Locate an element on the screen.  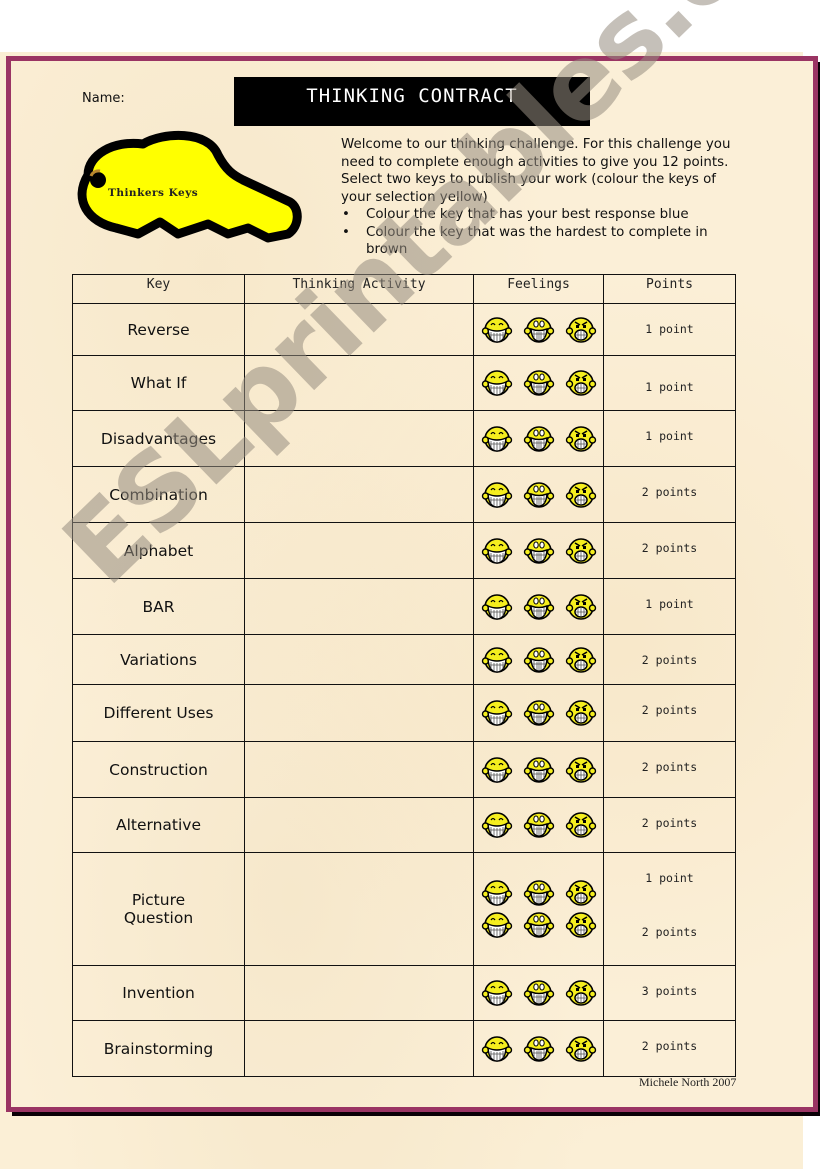
table-row: Disadvantages 1 point is located at coordinates (404, 438).